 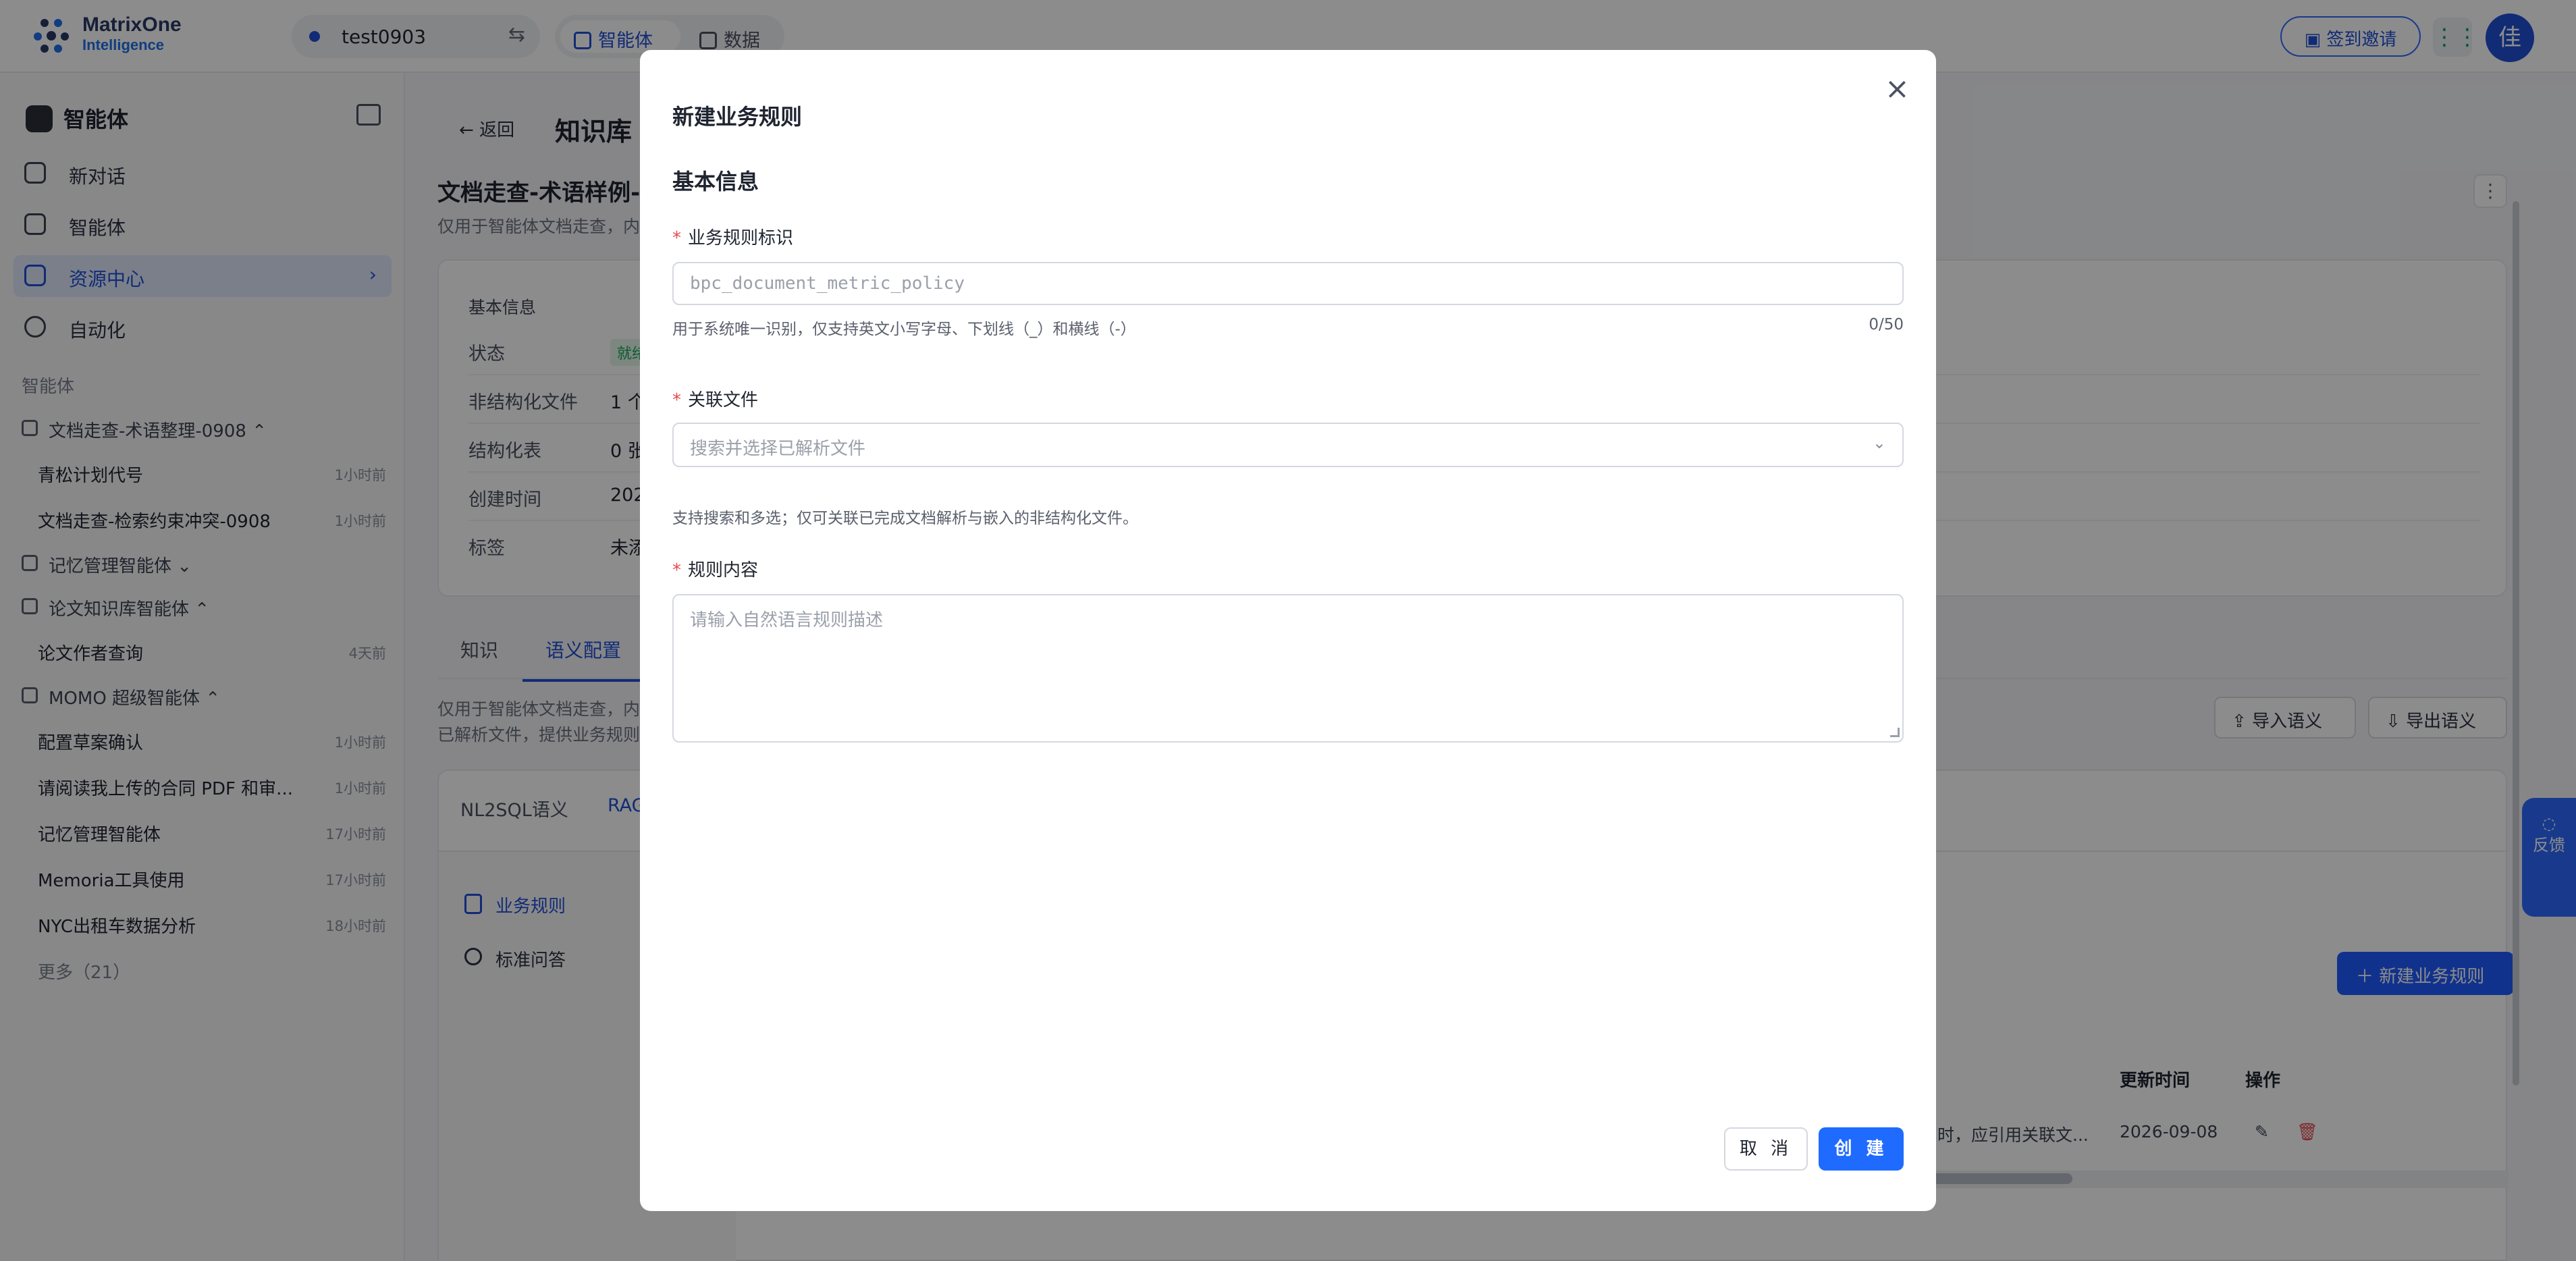 I want to click on rule-id-char-count: 0/50, so click(x=1886, y=324).